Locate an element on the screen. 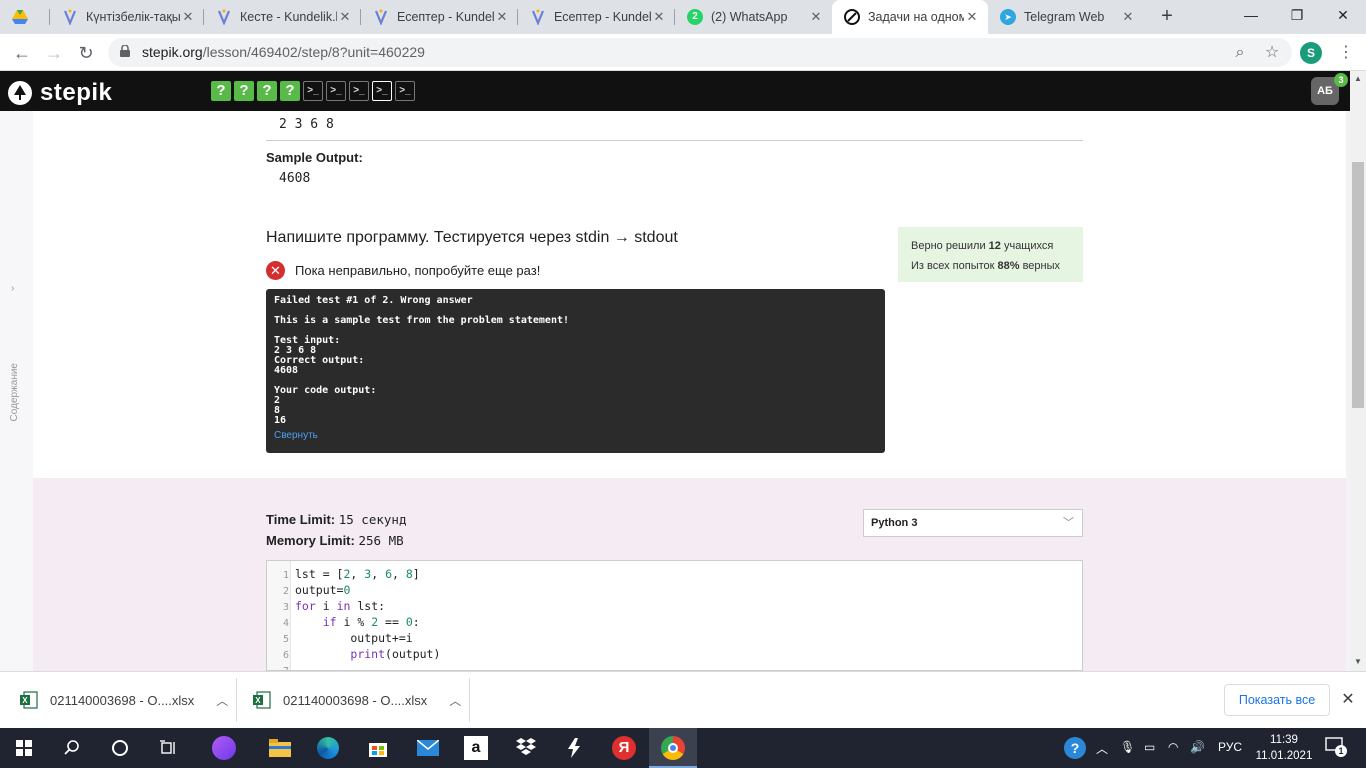  lesson-steps-nav: ? ? ? ? >_ >_ >_ >_ >_ is located at coordinates (314, 91).